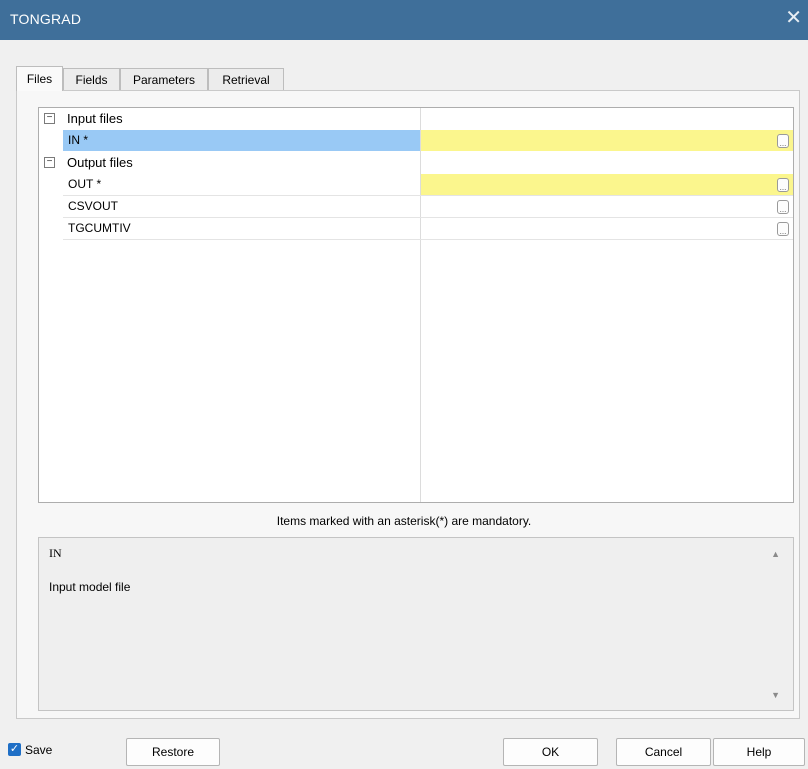 This screenshot has width=808, height=769. I want to click on property-name: OUT *, so click(85, 184).